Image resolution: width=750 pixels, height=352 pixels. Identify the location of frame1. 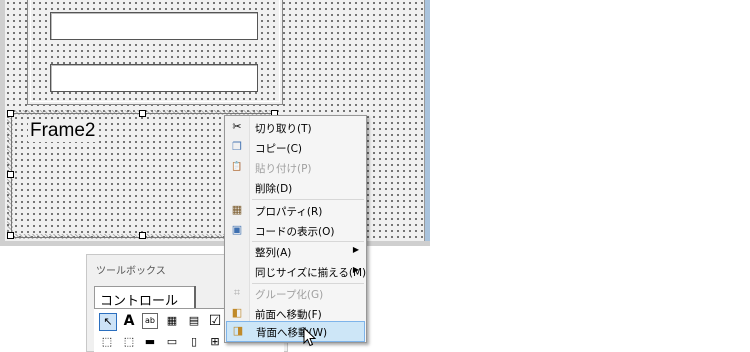
(155, 52).